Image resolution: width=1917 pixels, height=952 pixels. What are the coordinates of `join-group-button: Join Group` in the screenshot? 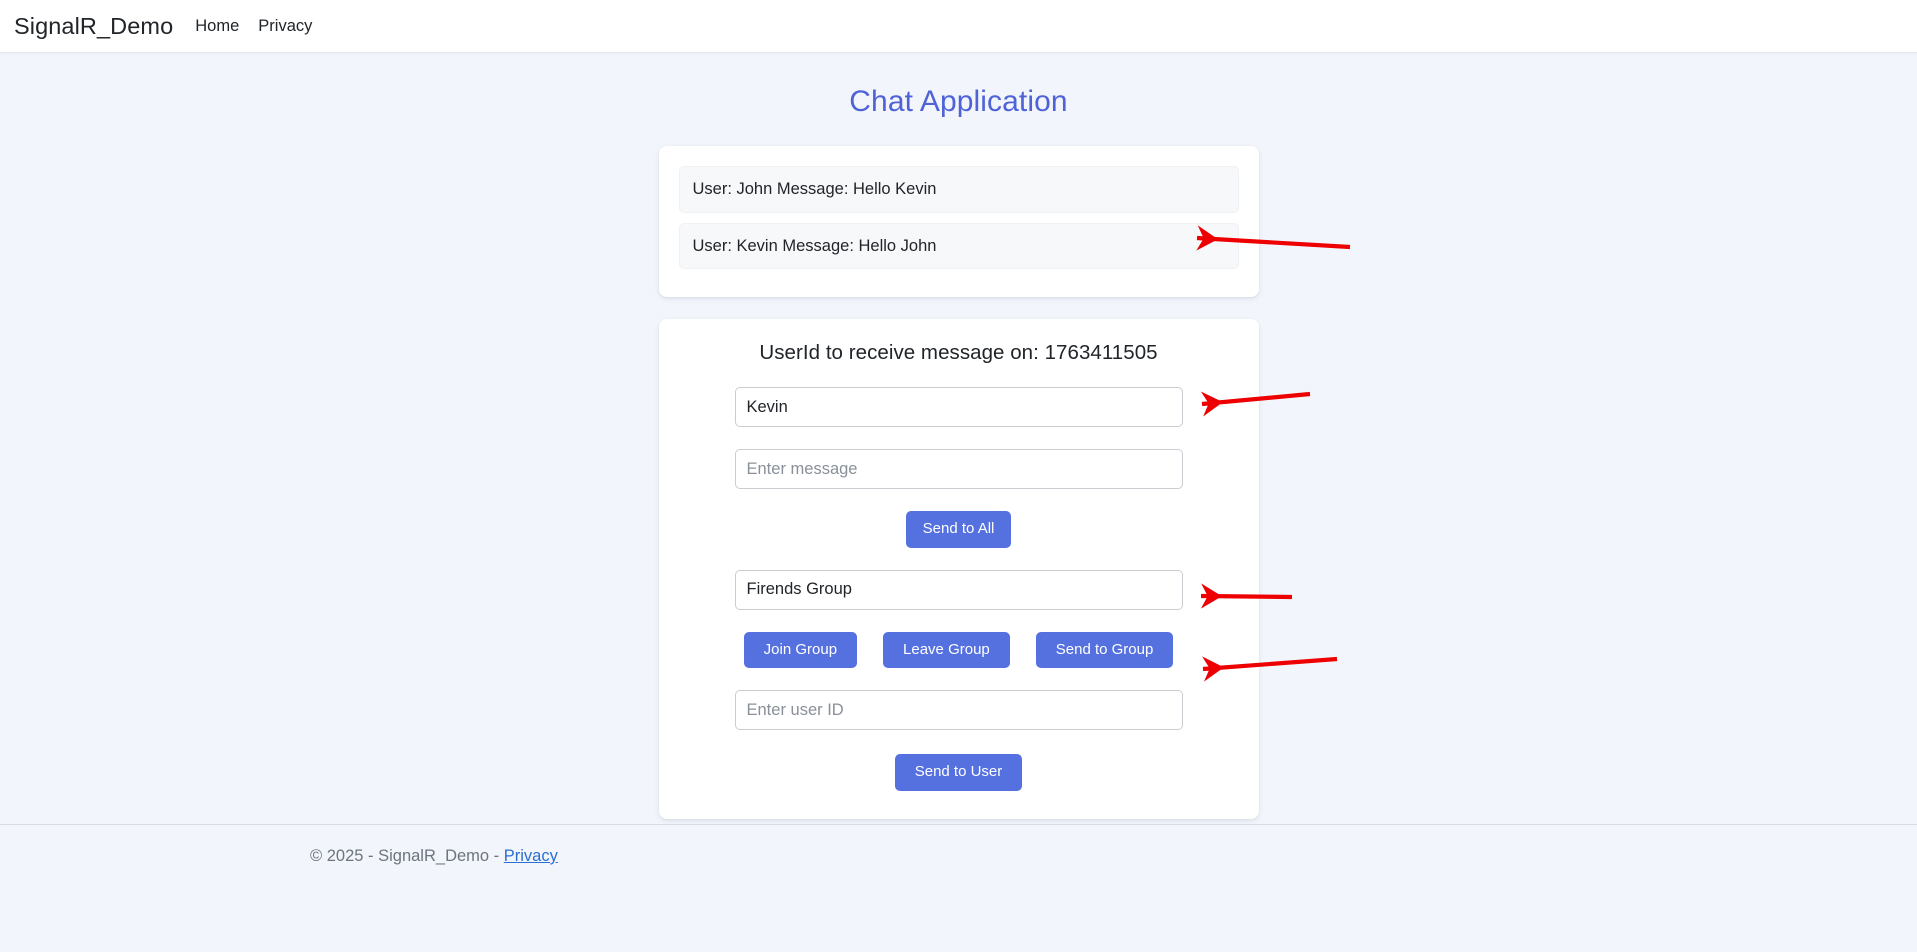 It's located at (800, 650).